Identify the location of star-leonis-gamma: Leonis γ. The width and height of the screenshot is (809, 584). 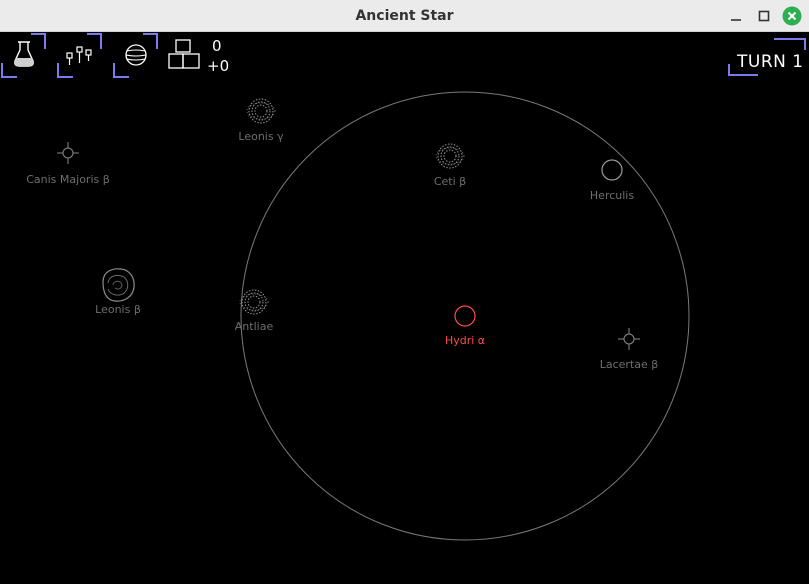
(261, 120).